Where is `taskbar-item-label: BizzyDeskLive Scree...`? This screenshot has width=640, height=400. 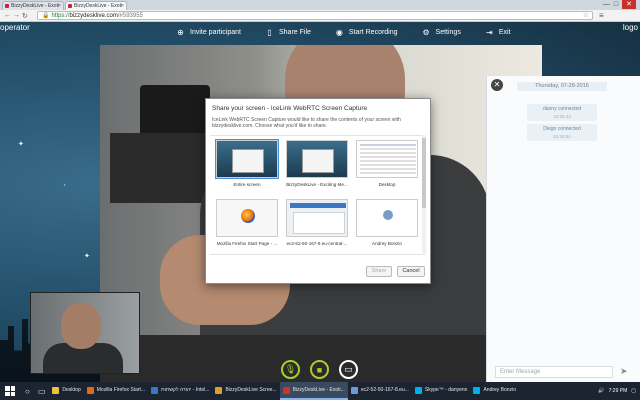
taskbar-item-label: BizzyDeskLive Scree... is located at coordinates (251, 390).